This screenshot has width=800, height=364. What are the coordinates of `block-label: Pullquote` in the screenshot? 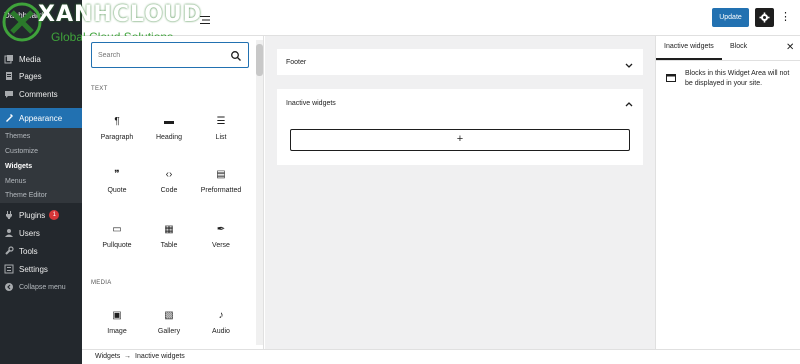 It's located at (117, 245).